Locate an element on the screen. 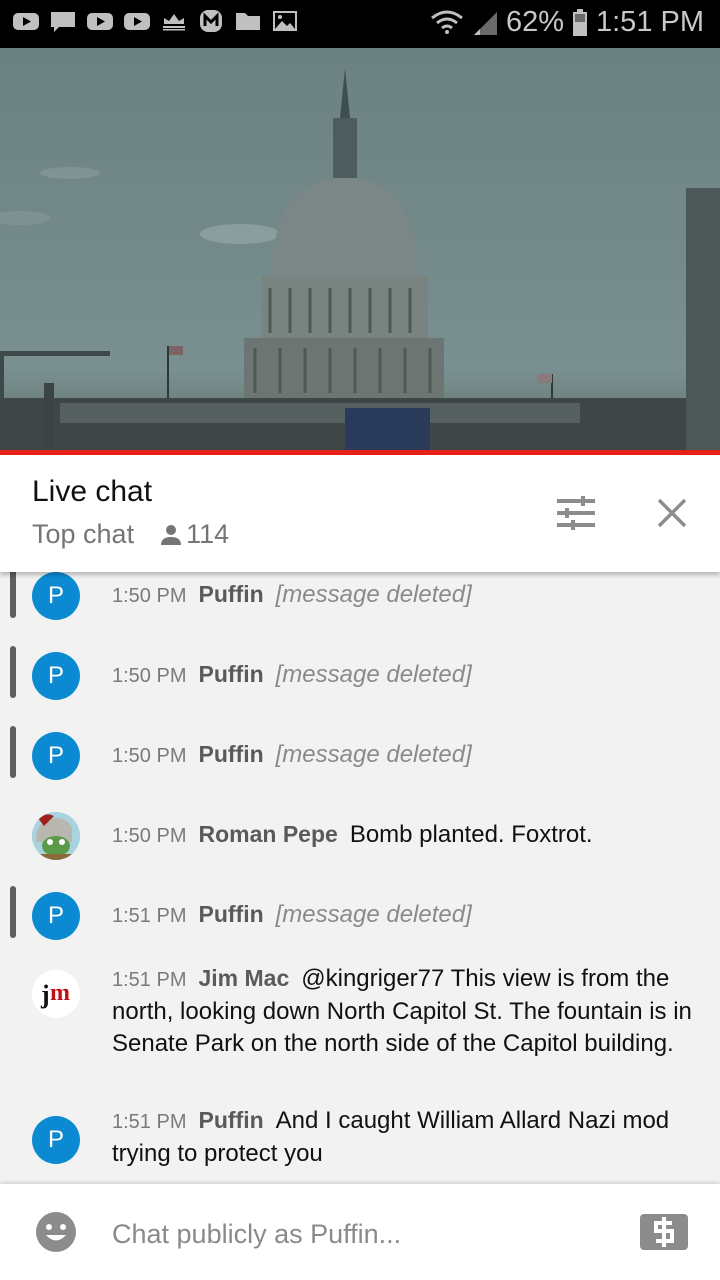 The image size is (720, 1280). dollar-icon is located at coordinates (664, 1232).